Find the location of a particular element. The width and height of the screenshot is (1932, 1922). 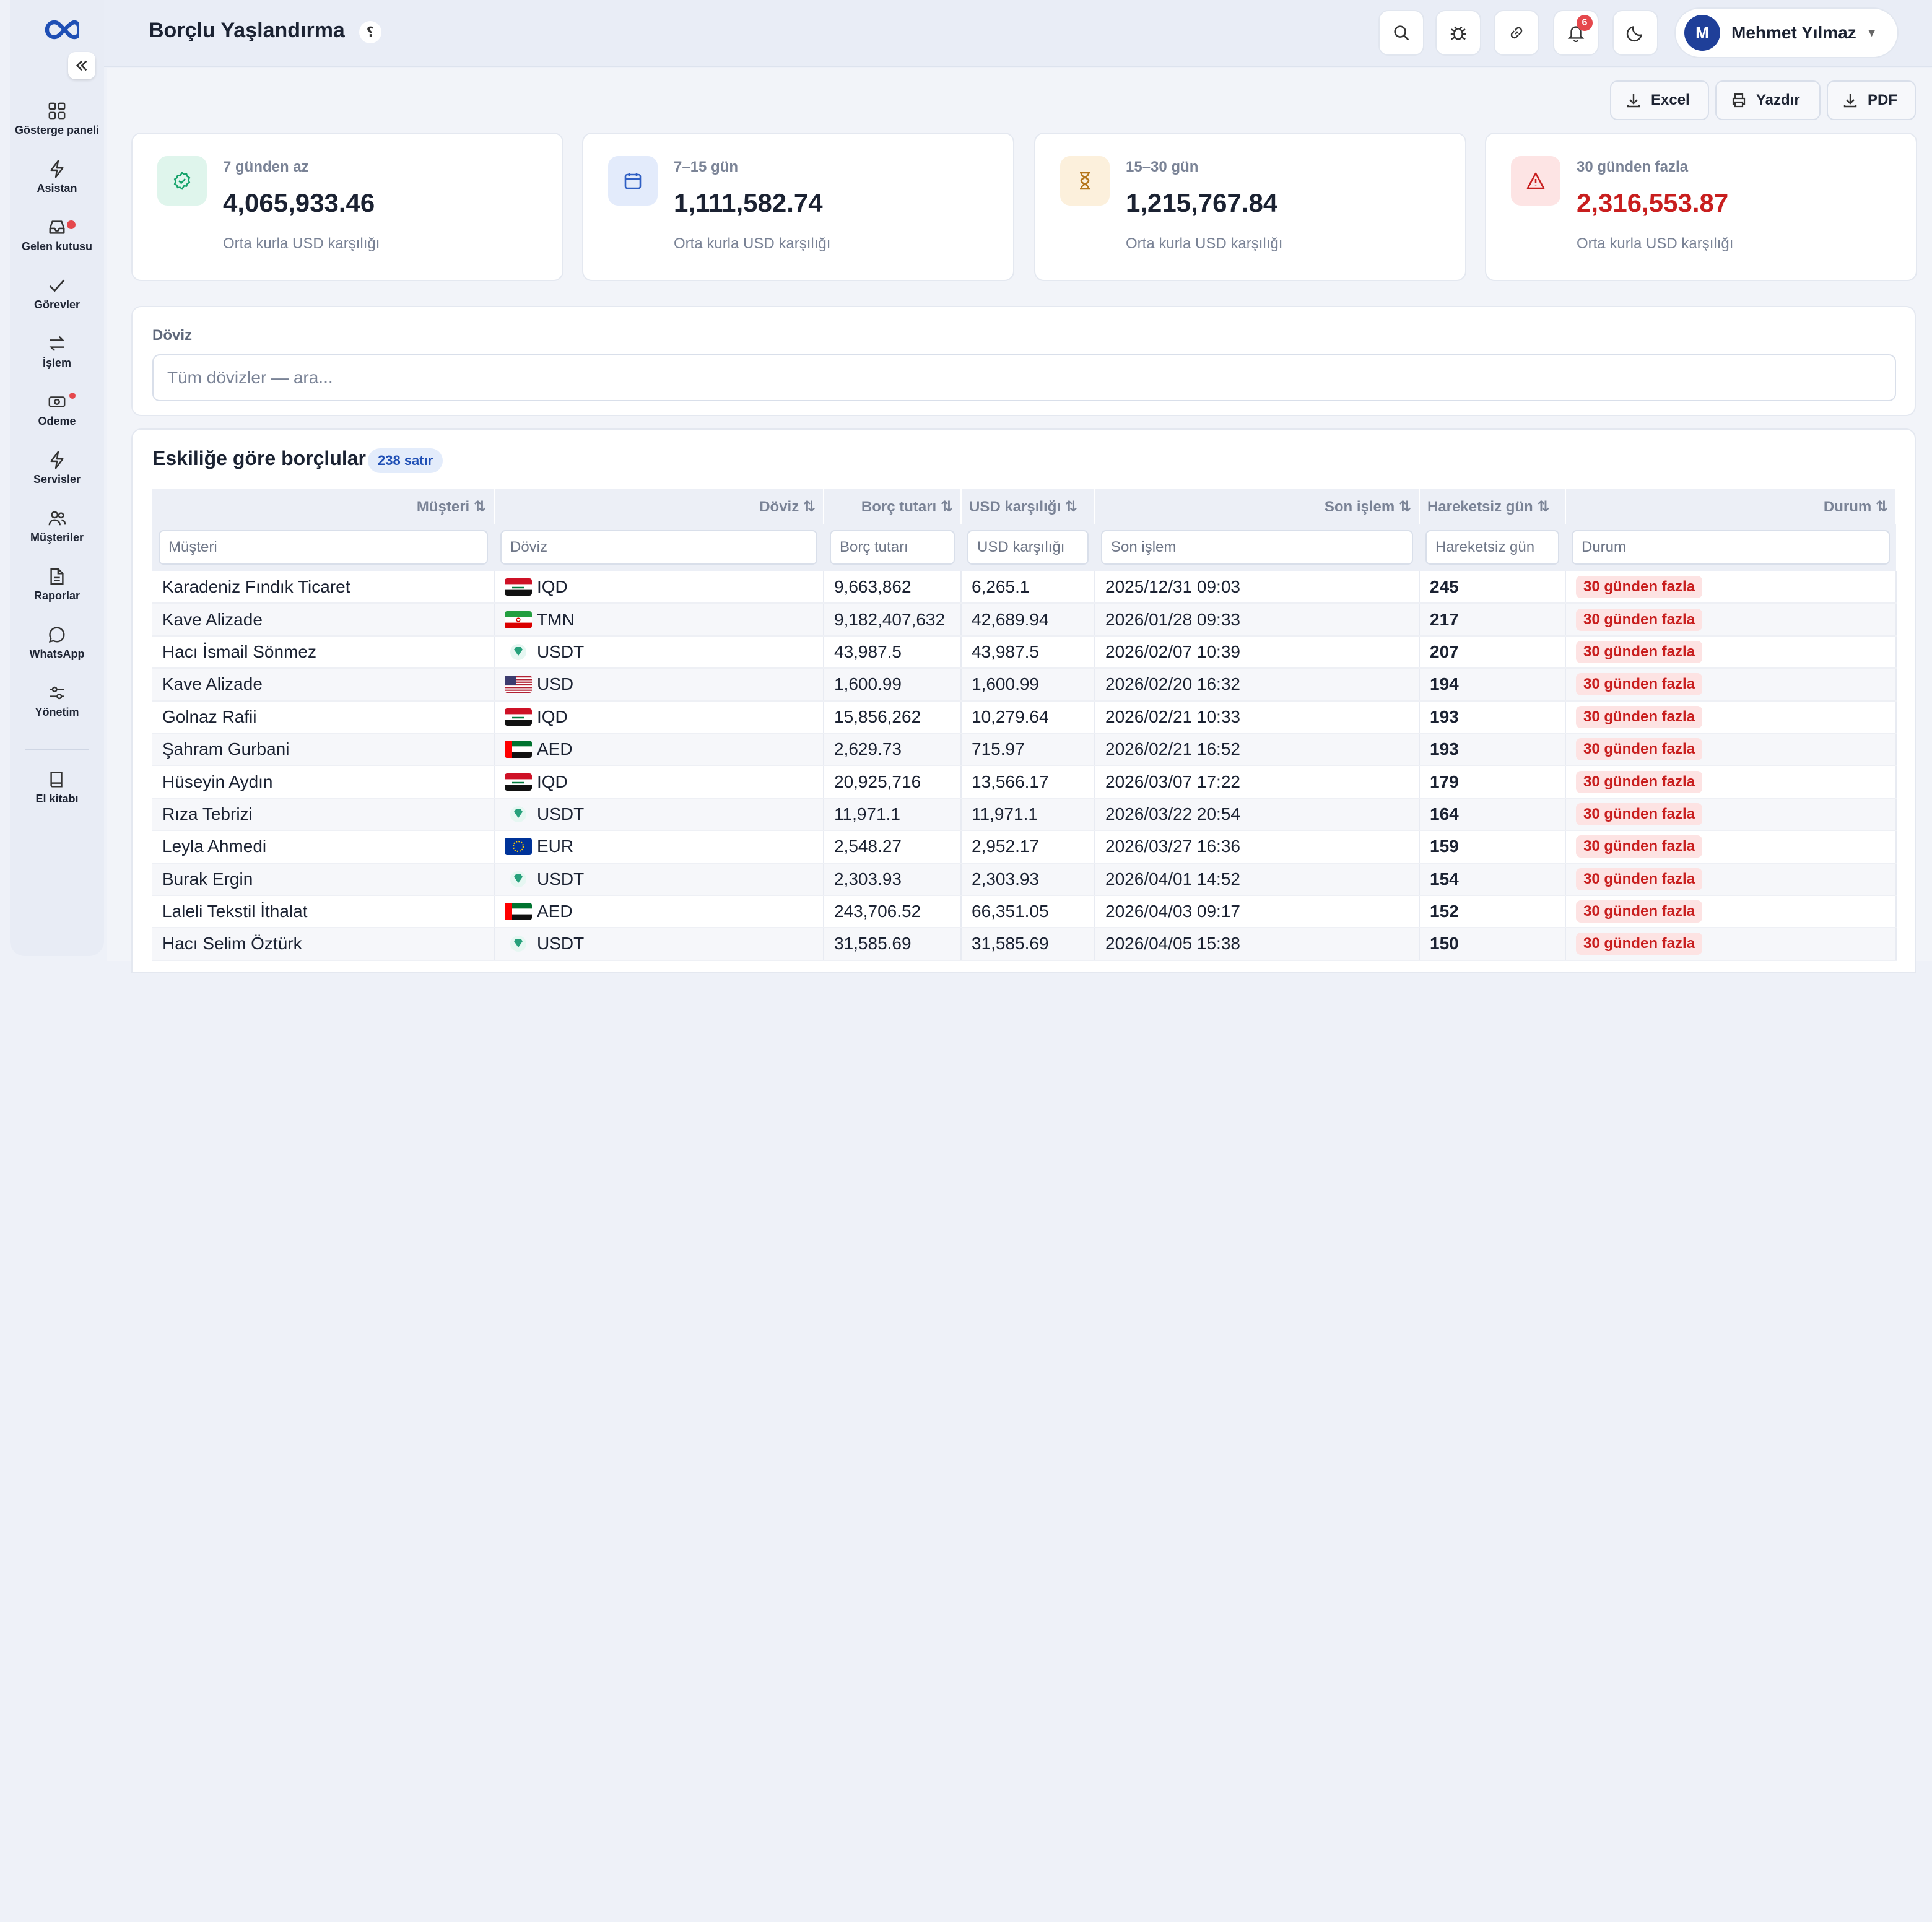

export-pdf-label: PDF is located at coordinates (1882, 100).